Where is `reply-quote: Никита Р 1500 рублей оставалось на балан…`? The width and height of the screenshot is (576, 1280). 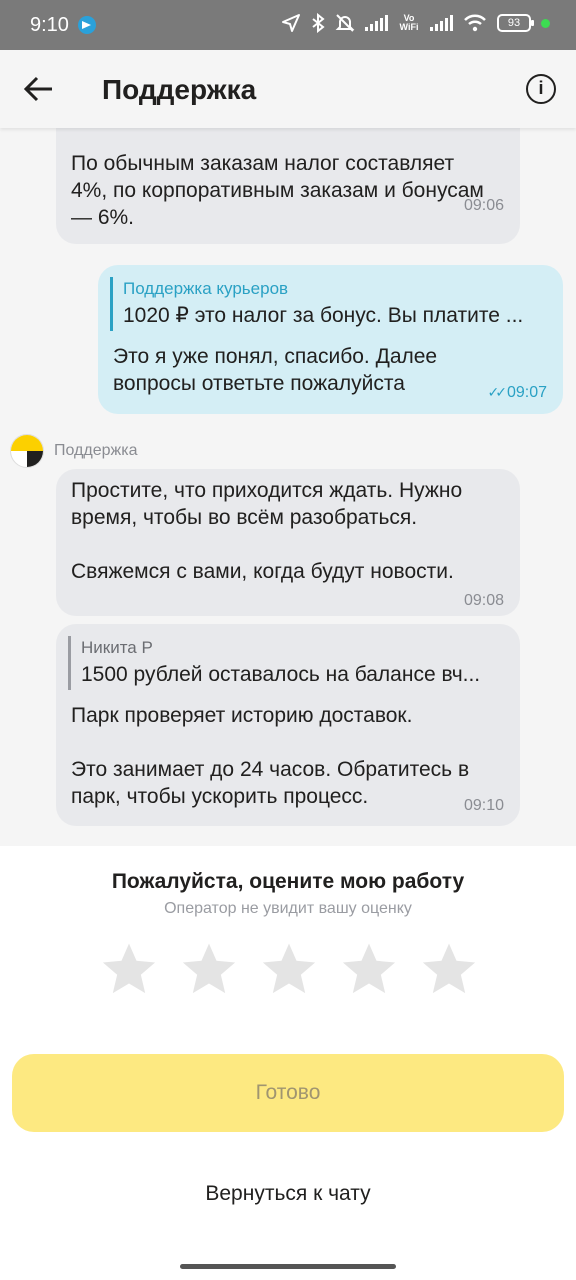
reply-quote: Никита Р 1500 рублей оставалось на балан… is located at coordinates (284, 663).